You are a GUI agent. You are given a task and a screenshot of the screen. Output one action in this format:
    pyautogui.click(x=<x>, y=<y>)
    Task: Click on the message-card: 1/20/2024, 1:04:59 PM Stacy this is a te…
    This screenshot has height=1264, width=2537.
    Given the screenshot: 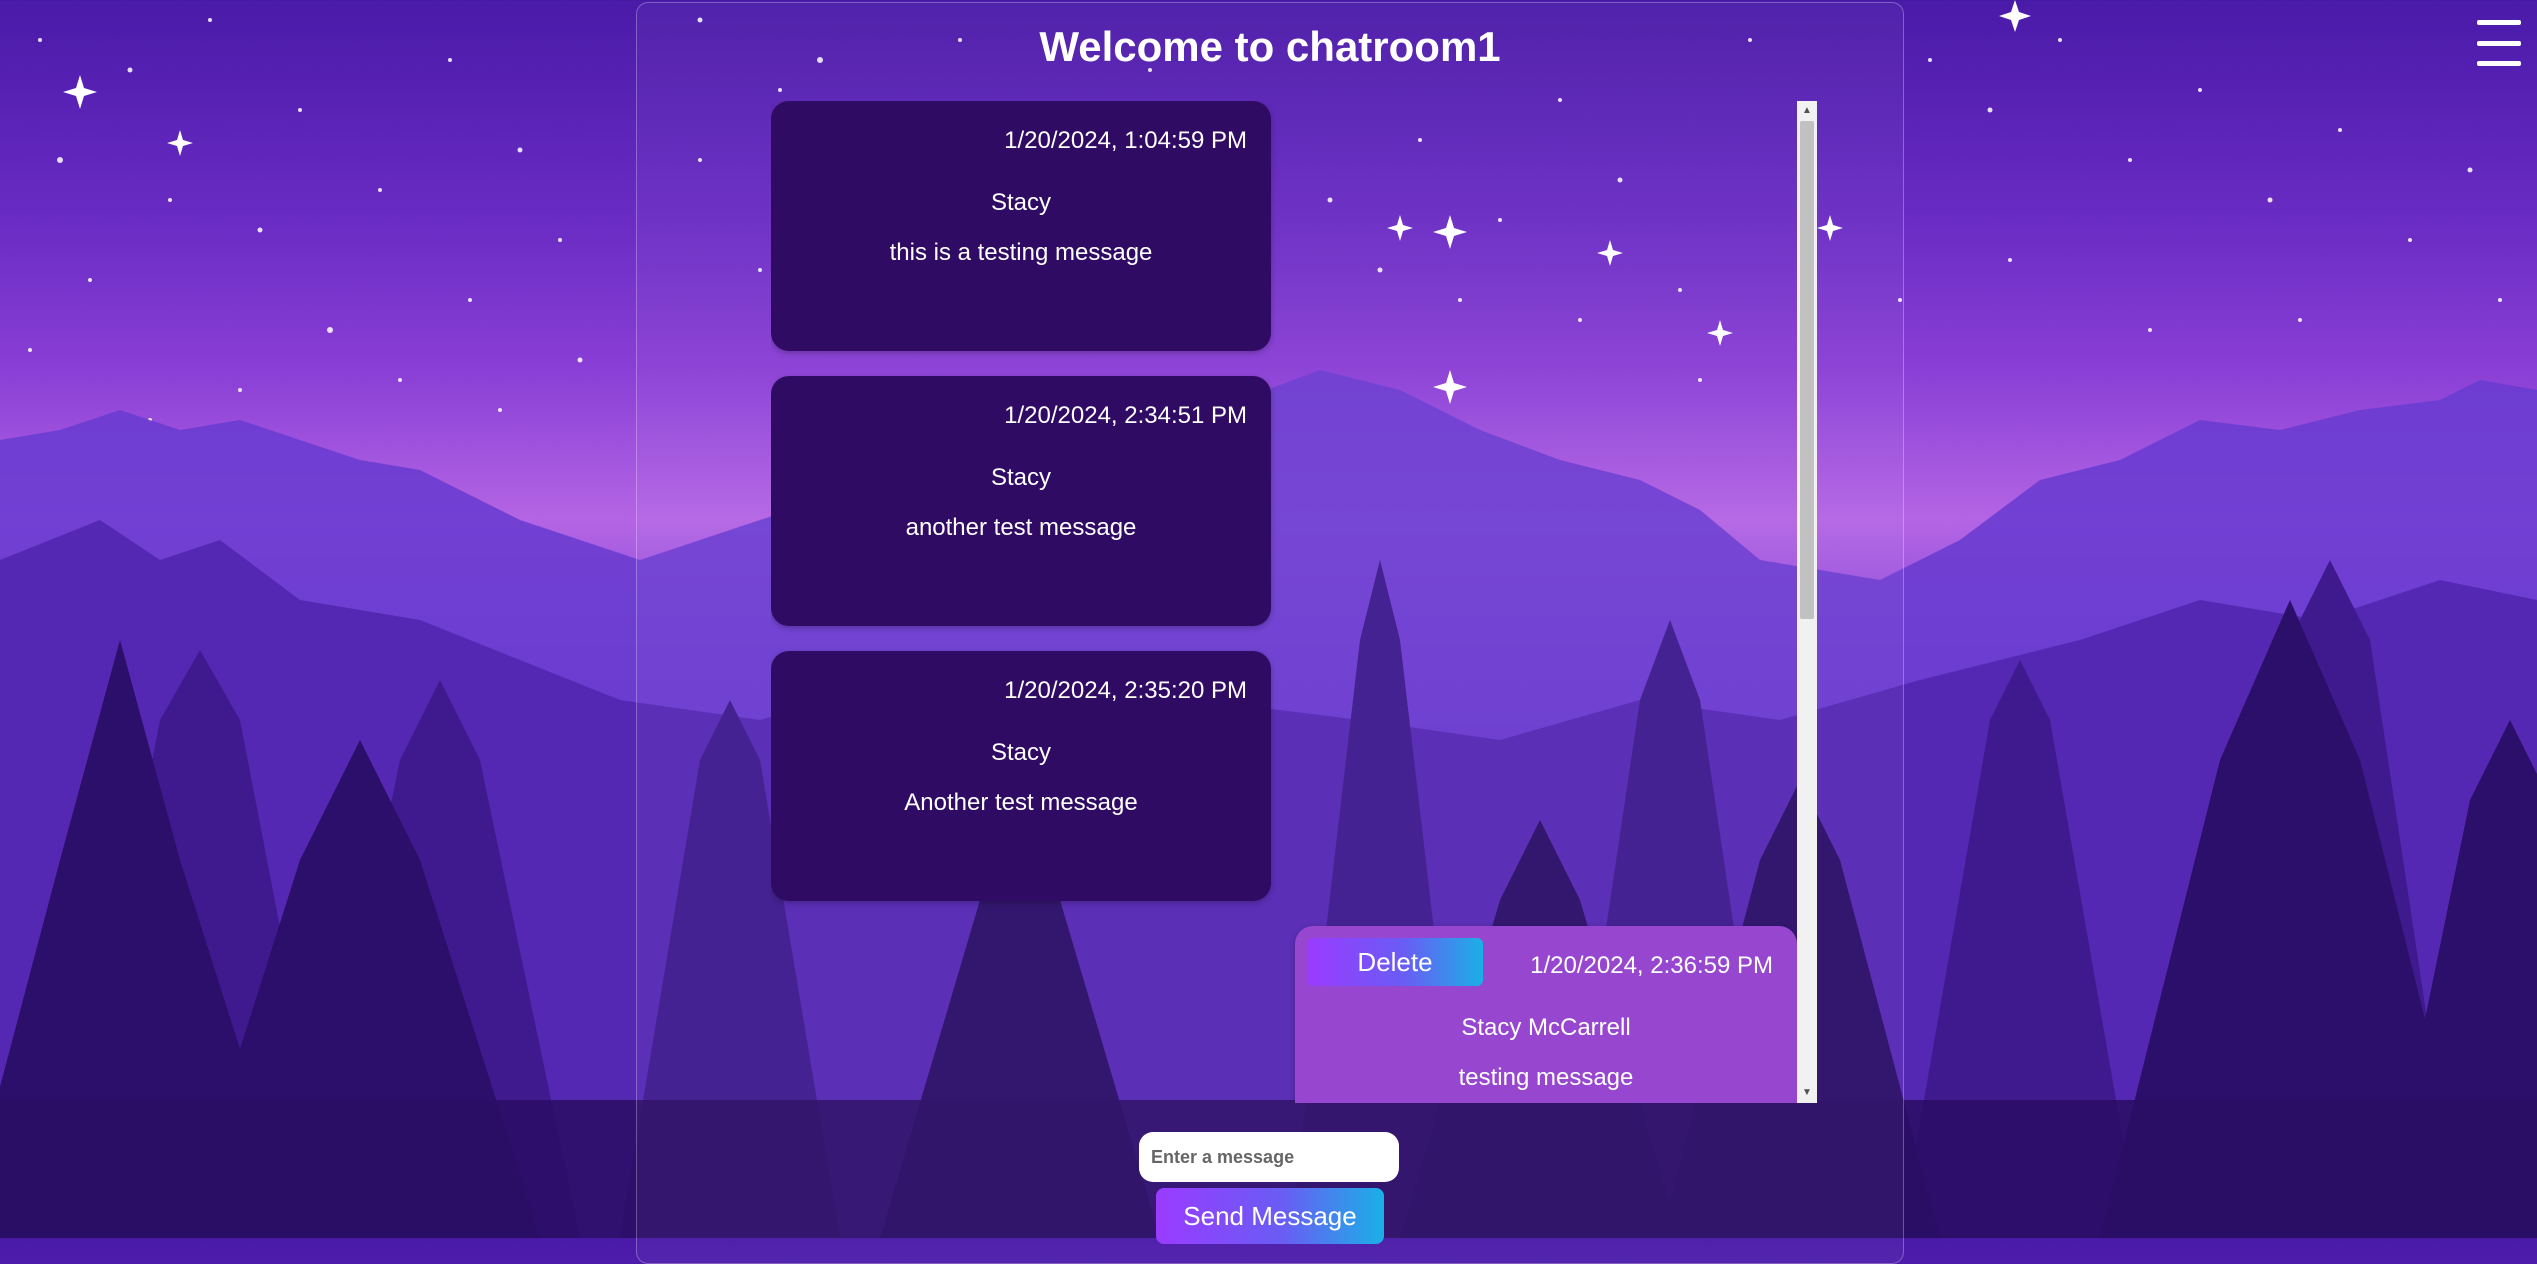 What is the action you would take?
    pyautogui.click(x=1021, y=226)
    